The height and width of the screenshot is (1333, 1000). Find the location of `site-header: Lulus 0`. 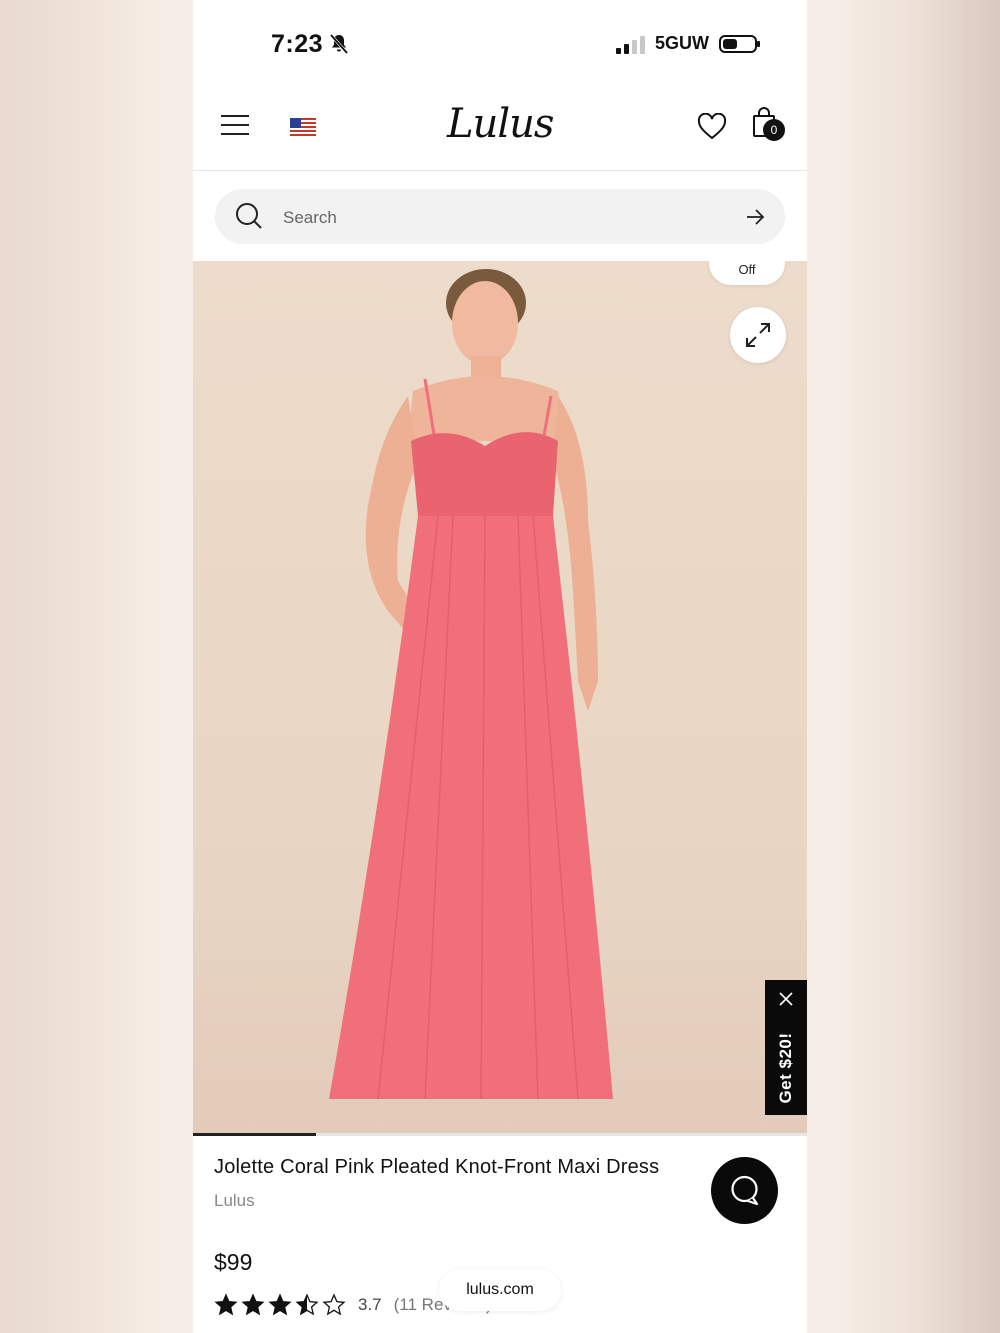

site-header: Lulus 0 is located at coordinates (500, 133).